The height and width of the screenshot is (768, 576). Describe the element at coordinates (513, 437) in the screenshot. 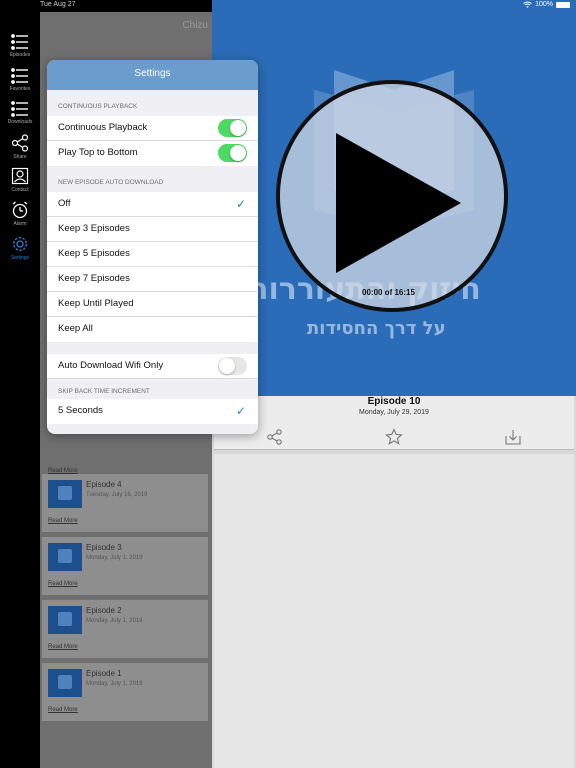

I see `download-icon` at that location.